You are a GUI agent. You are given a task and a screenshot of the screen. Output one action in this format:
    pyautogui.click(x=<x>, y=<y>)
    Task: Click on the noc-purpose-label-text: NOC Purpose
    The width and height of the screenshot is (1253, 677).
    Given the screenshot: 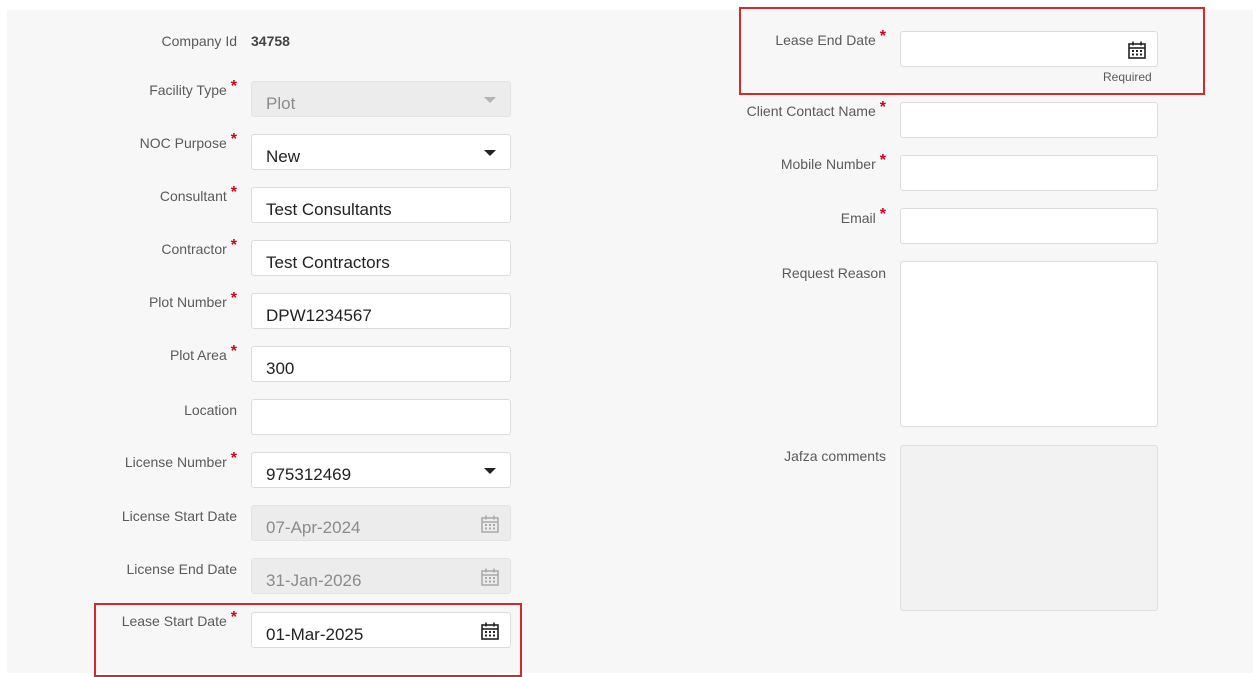 What is the action you would take?
    pyautogui.click(x=183, y=143)
    